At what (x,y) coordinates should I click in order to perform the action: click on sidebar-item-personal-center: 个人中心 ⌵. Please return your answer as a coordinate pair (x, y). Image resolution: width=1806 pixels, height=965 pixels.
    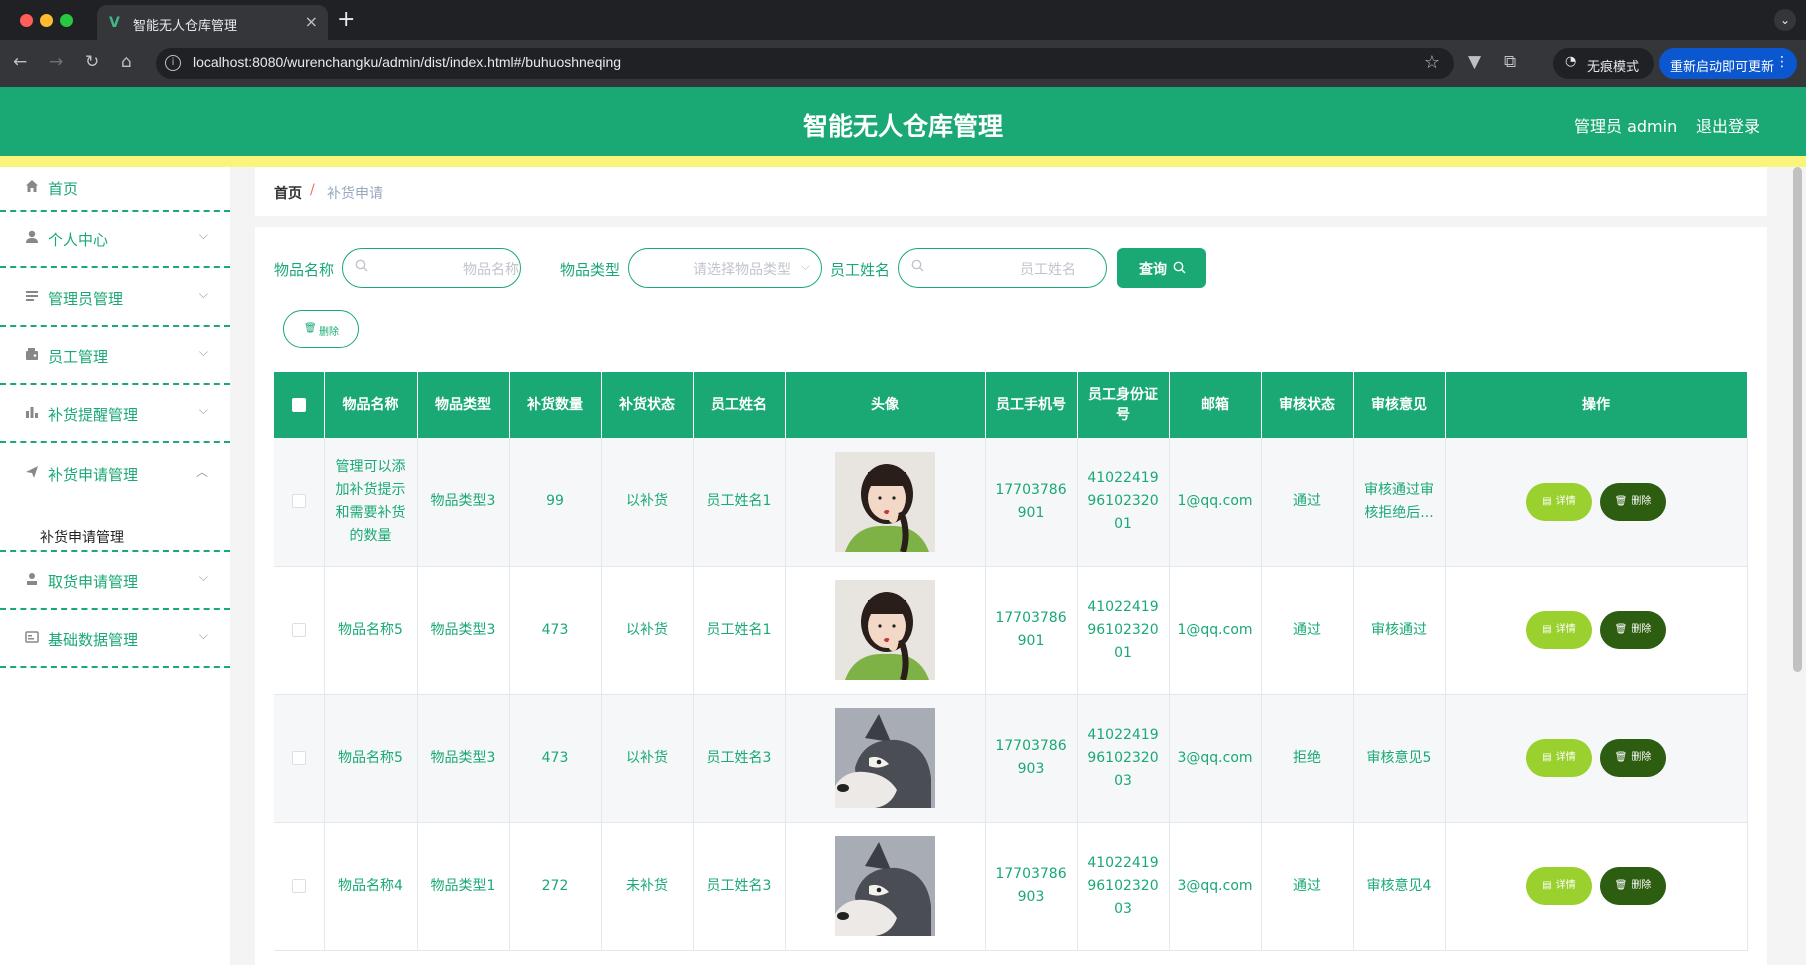
    Looking at the image, I should click on (115, 240).